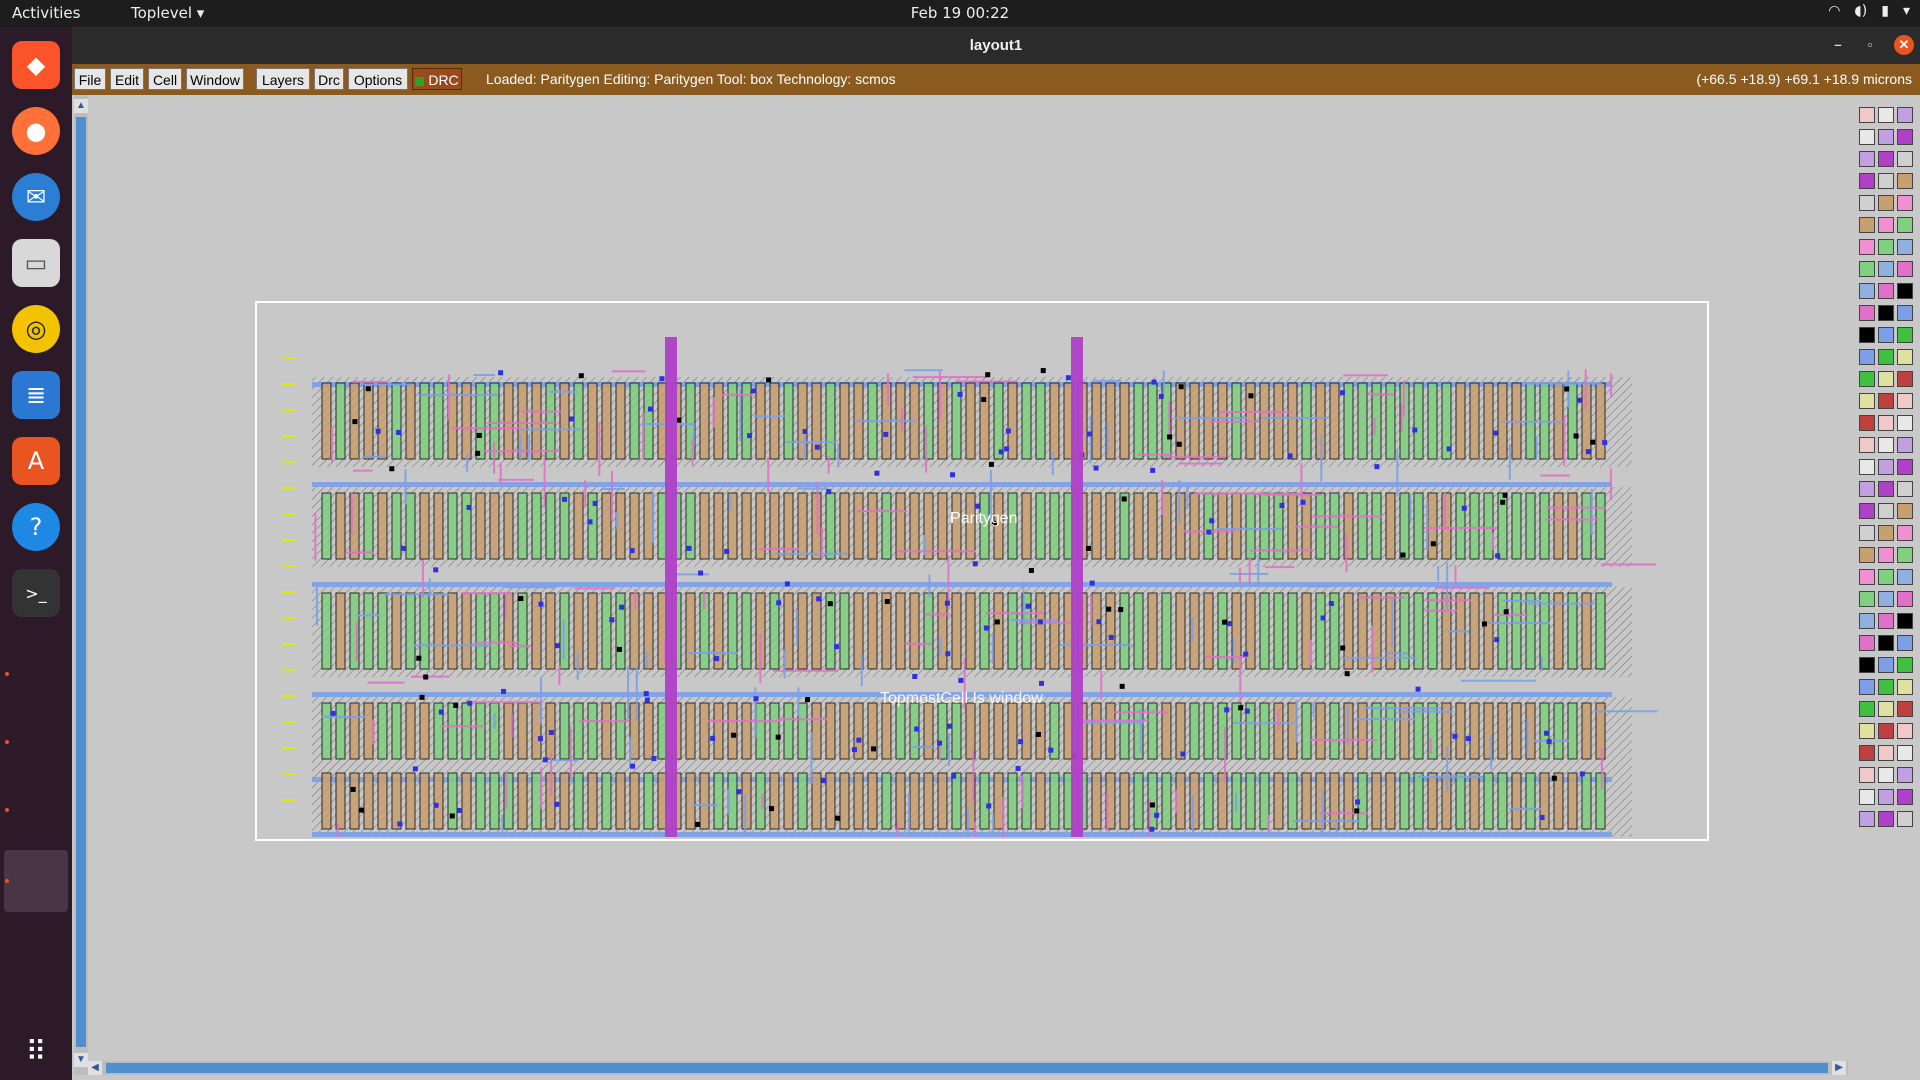 The width and height of the screenshot is (1920, 1080). Describe the element at coordinates (378, 79) in the screenshot. I see `menu-options: Options` at that location.